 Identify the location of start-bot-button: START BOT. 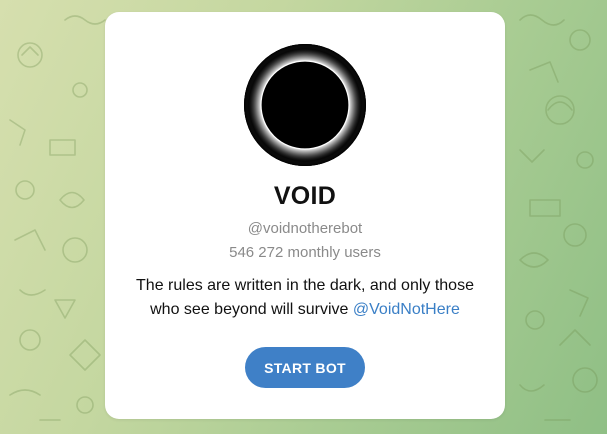
(305, 367).